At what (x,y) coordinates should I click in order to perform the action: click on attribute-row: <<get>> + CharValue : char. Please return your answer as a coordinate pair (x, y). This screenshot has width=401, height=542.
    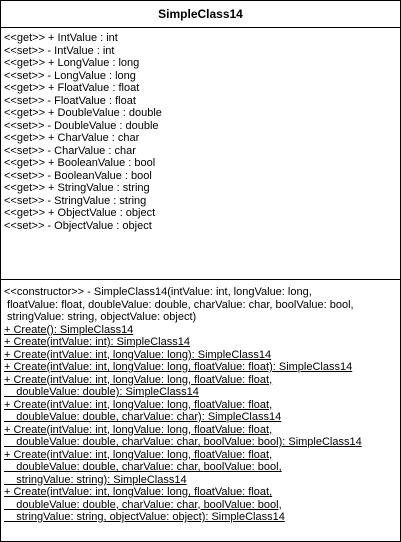
    Looking at the image, I should click on (72, 138).